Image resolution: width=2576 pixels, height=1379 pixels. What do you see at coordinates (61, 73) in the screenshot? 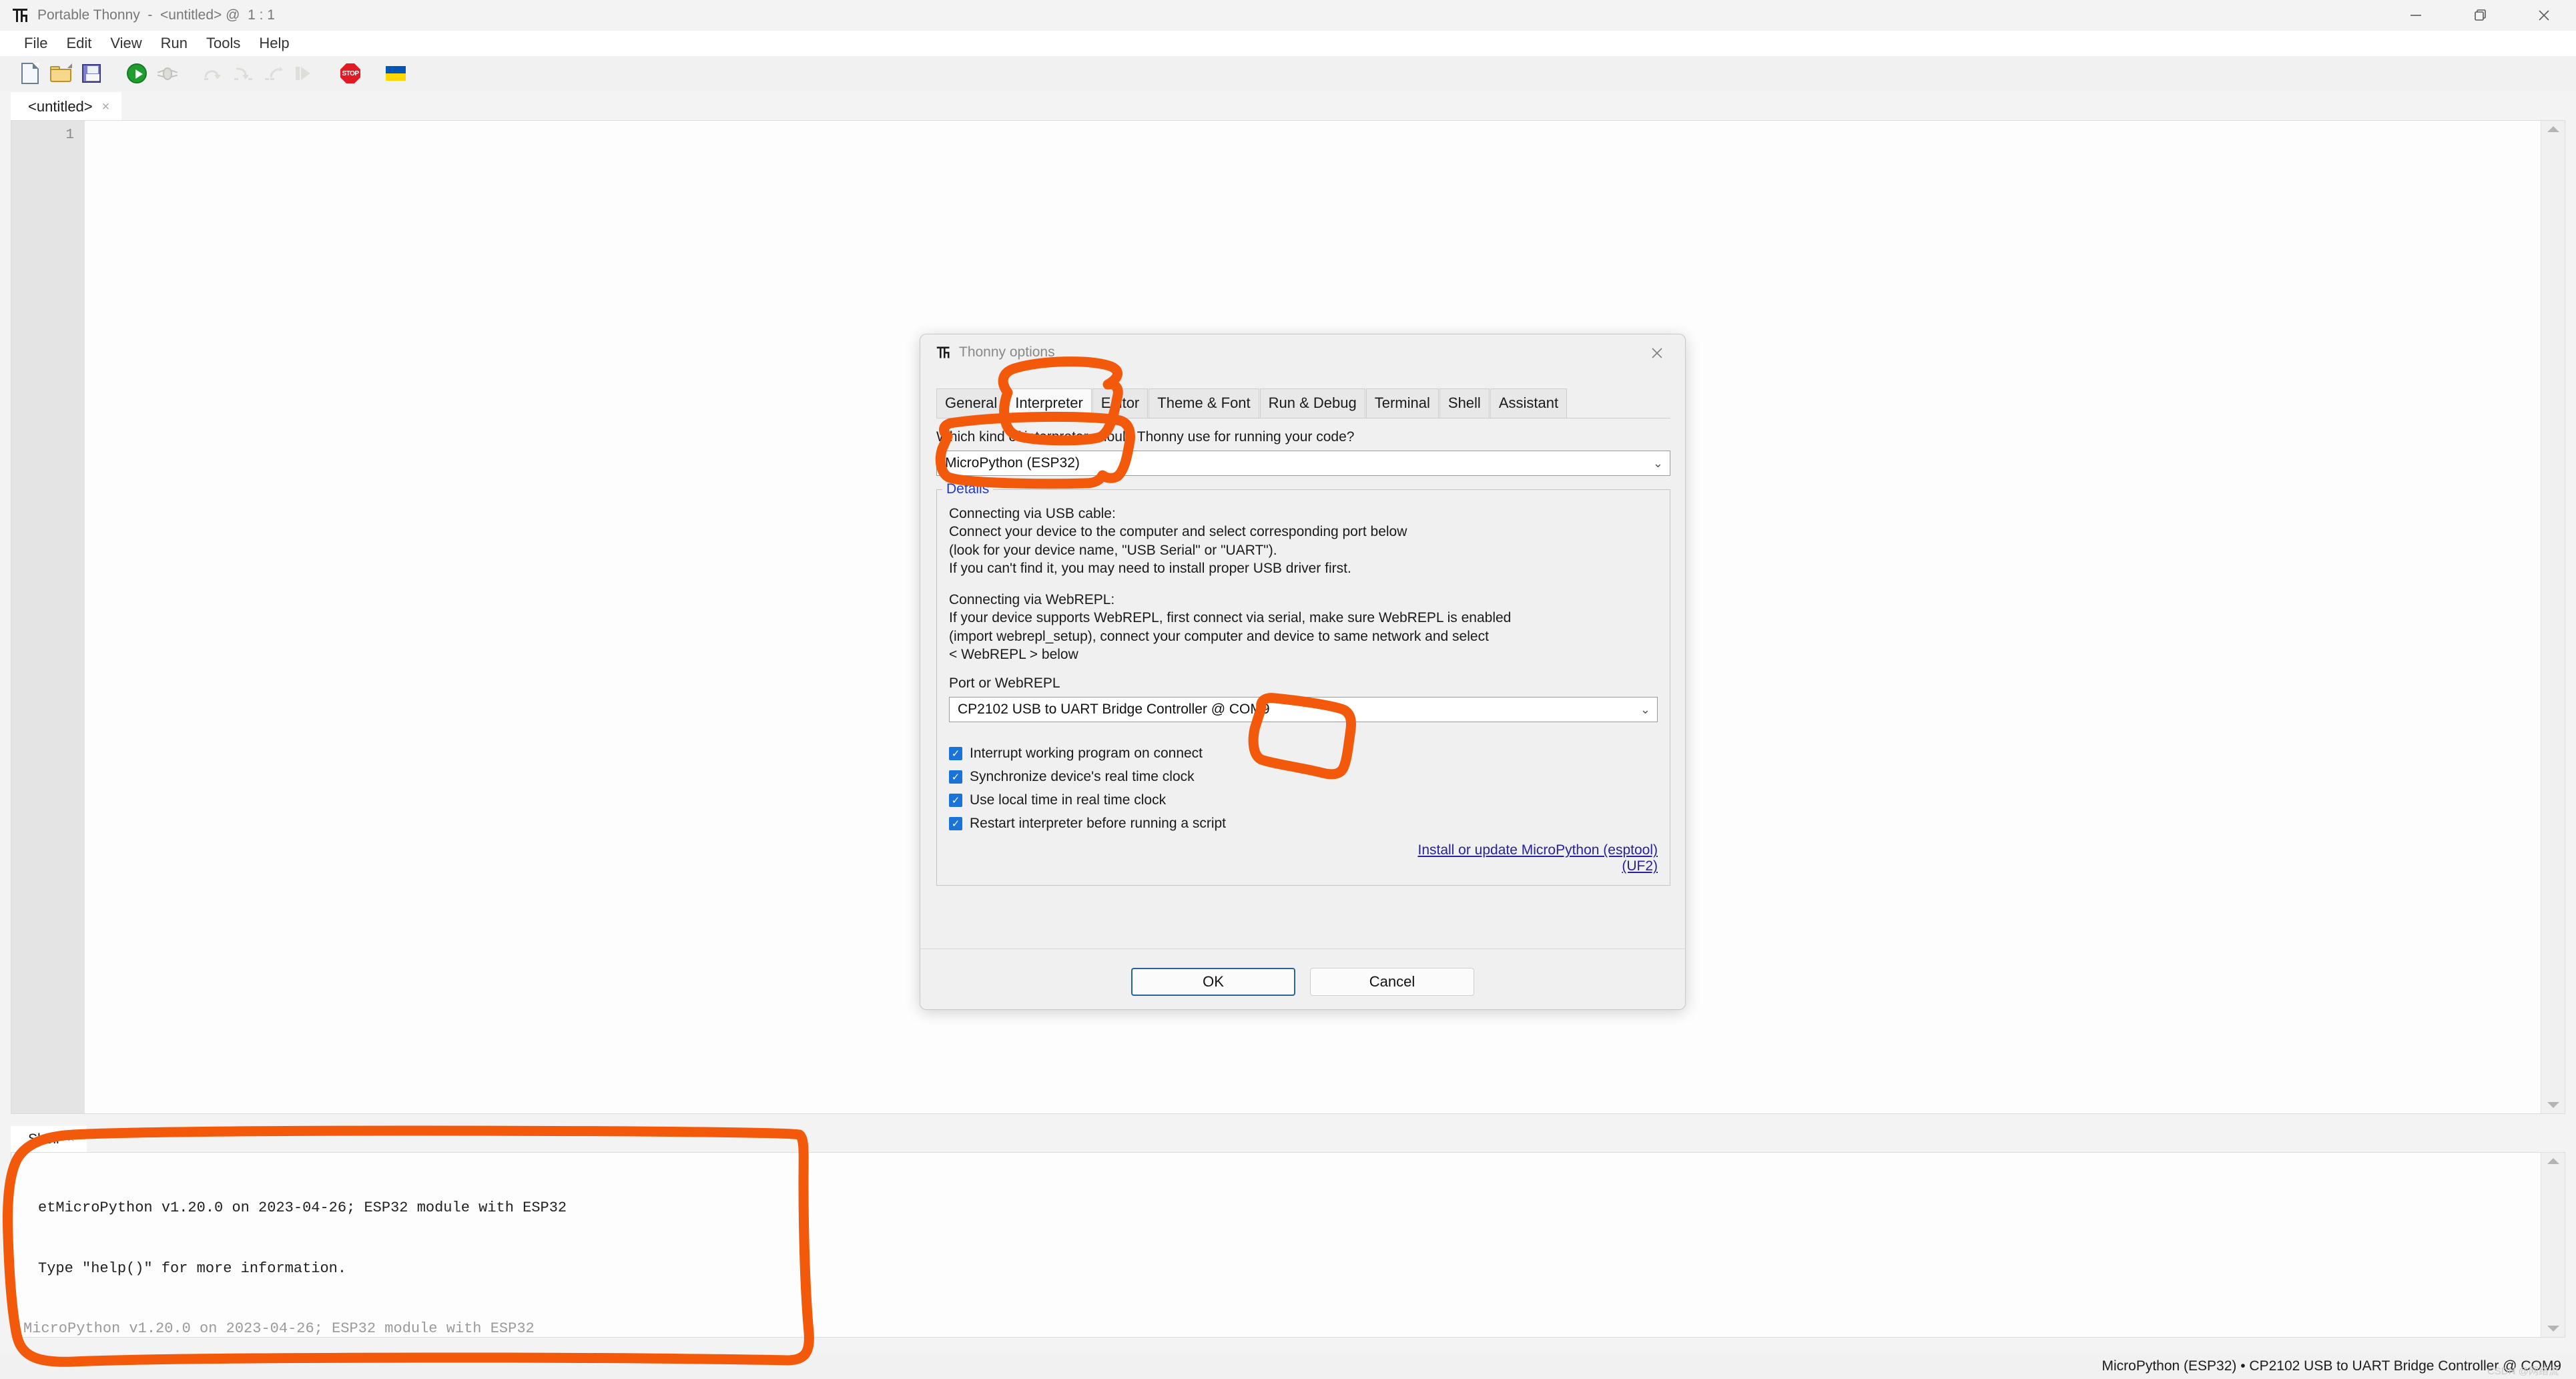
I see `open-file-button` at bounding box center [61, 73].